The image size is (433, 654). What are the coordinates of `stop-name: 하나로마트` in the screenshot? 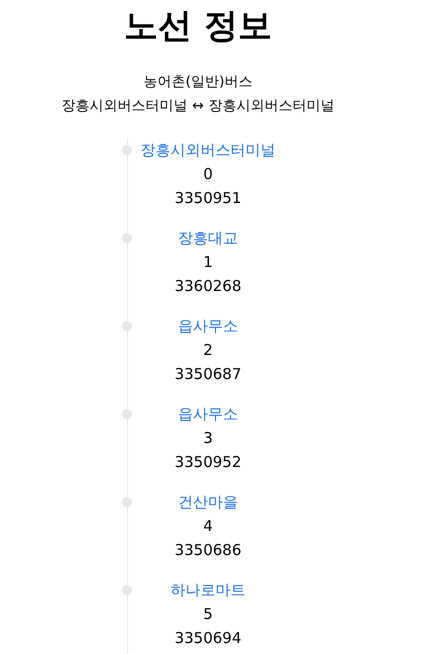 It's located at (208, 590).